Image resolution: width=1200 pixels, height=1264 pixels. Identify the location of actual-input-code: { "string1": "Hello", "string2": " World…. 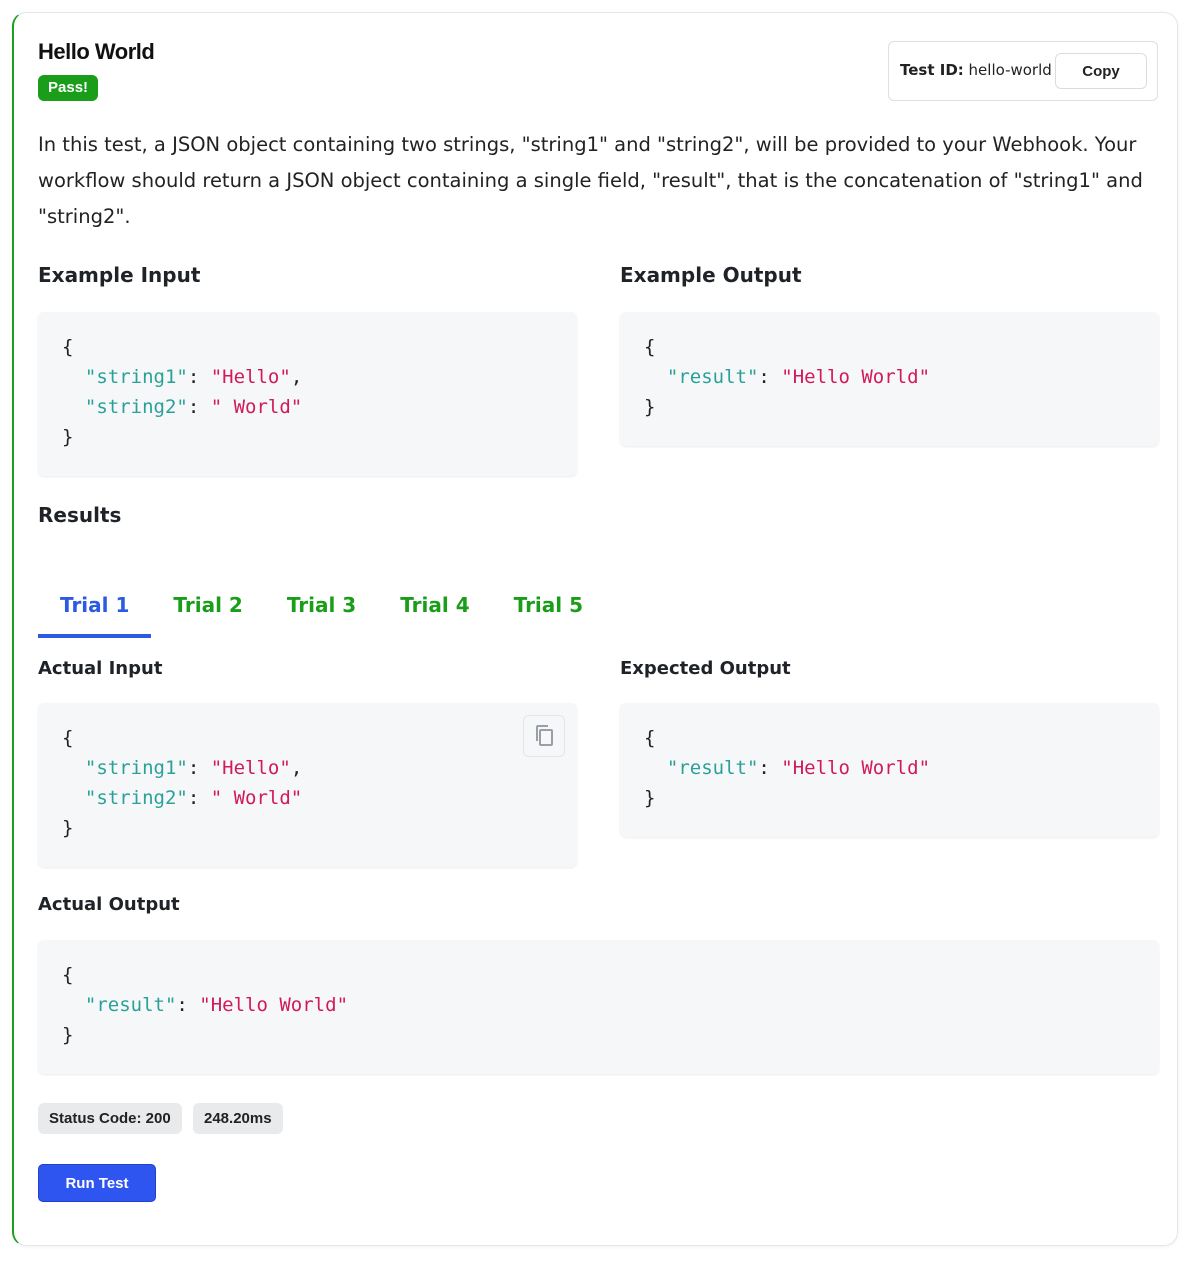
(307, 785).